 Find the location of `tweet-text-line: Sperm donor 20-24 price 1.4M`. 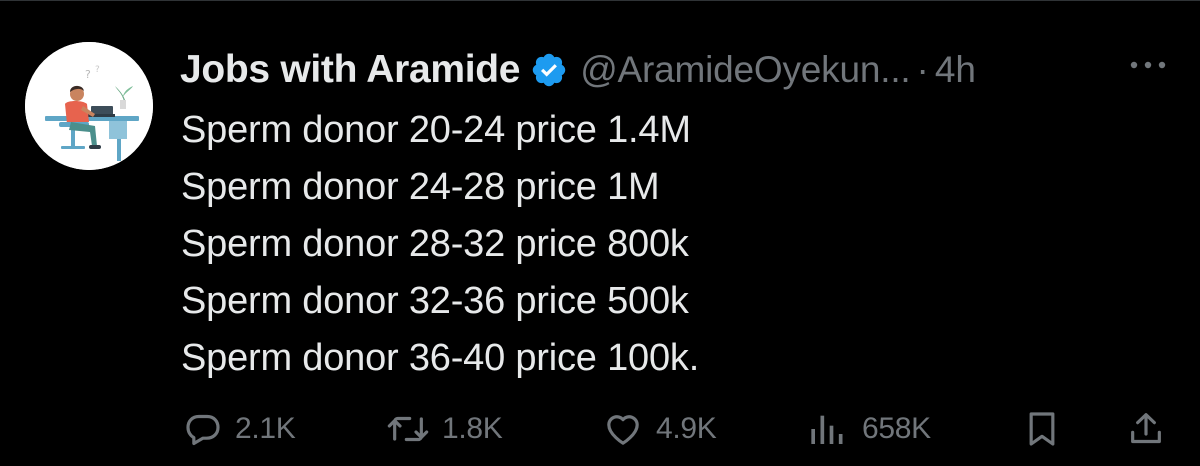

tweet-text-line: Sperm donor 20-24 price 1.4M is located at coordinates (436, 130).